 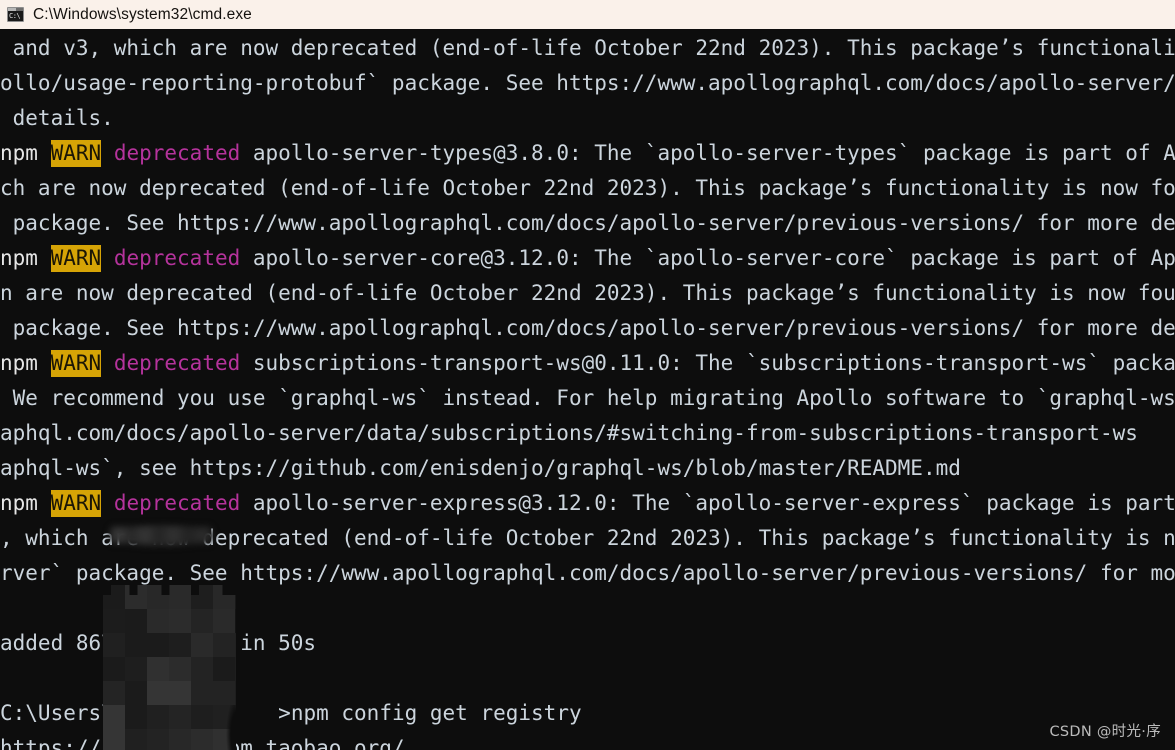 What do you see at coordinates (587, 740) in the screenshot?
I see `console-line: https://registry.npm.taobao.org/` at bounding box center [587, 740].